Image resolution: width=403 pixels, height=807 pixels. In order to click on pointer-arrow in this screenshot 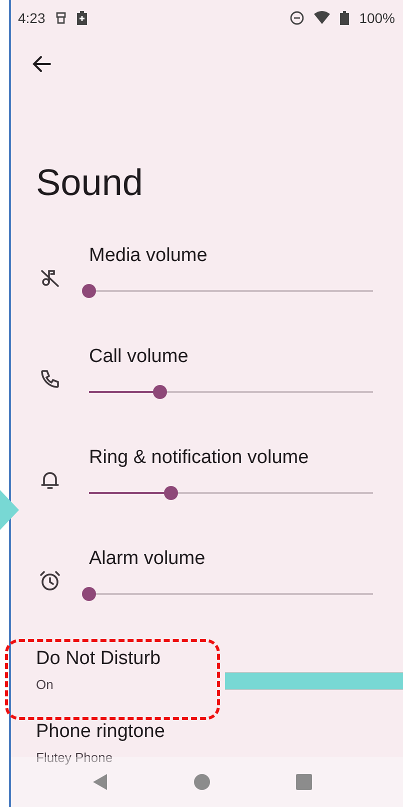, I will do `click(9, 510)`.